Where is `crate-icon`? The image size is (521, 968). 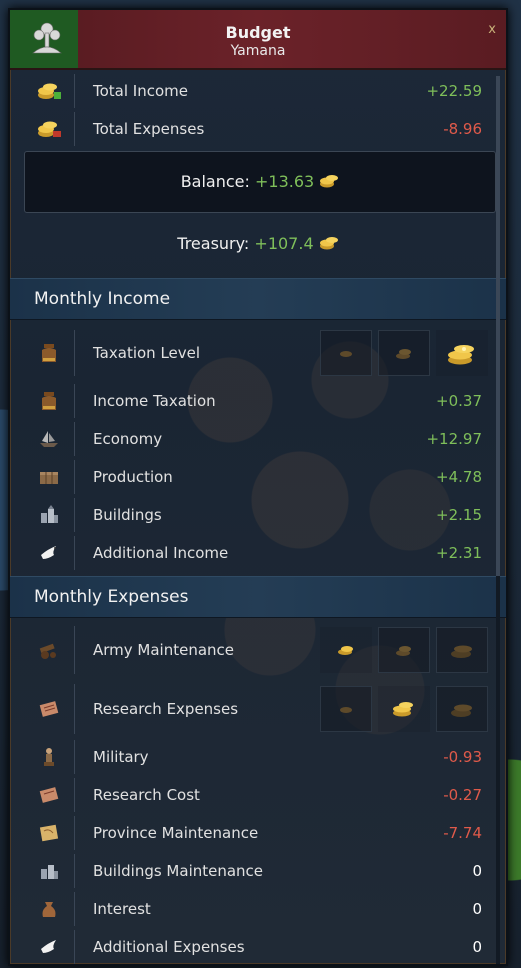
crate-icon is located at coordinates (49, 477).